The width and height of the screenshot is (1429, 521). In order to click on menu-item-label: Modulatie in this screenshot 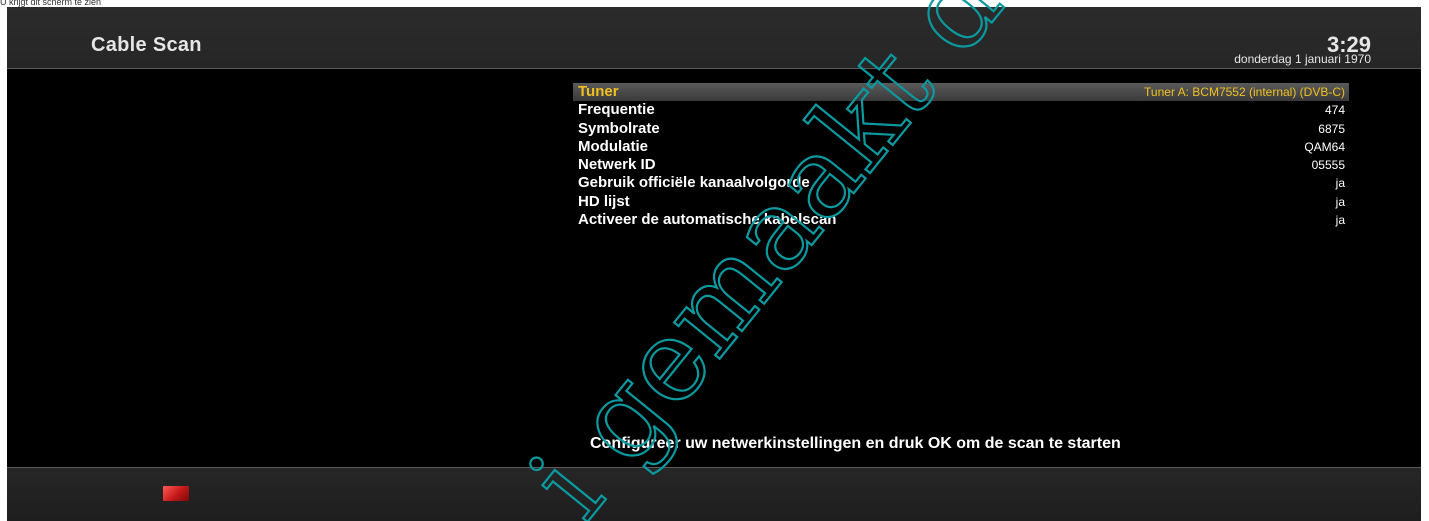, I will do `click(613, 146)`.